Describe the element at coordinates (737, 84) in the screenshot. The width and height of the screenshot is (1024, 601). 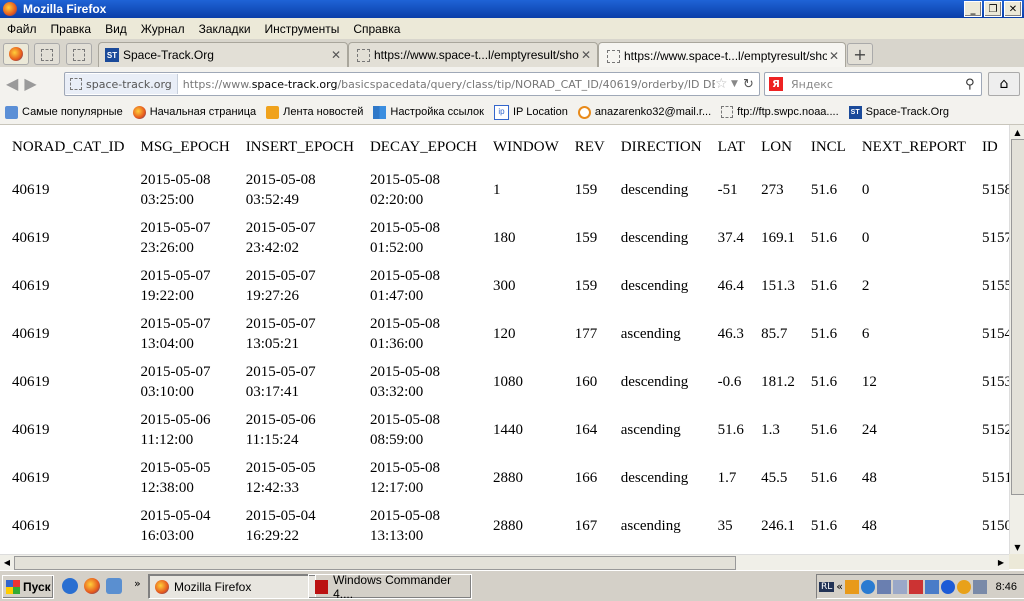
I see `chevron-down-icon: ▼` at that location.